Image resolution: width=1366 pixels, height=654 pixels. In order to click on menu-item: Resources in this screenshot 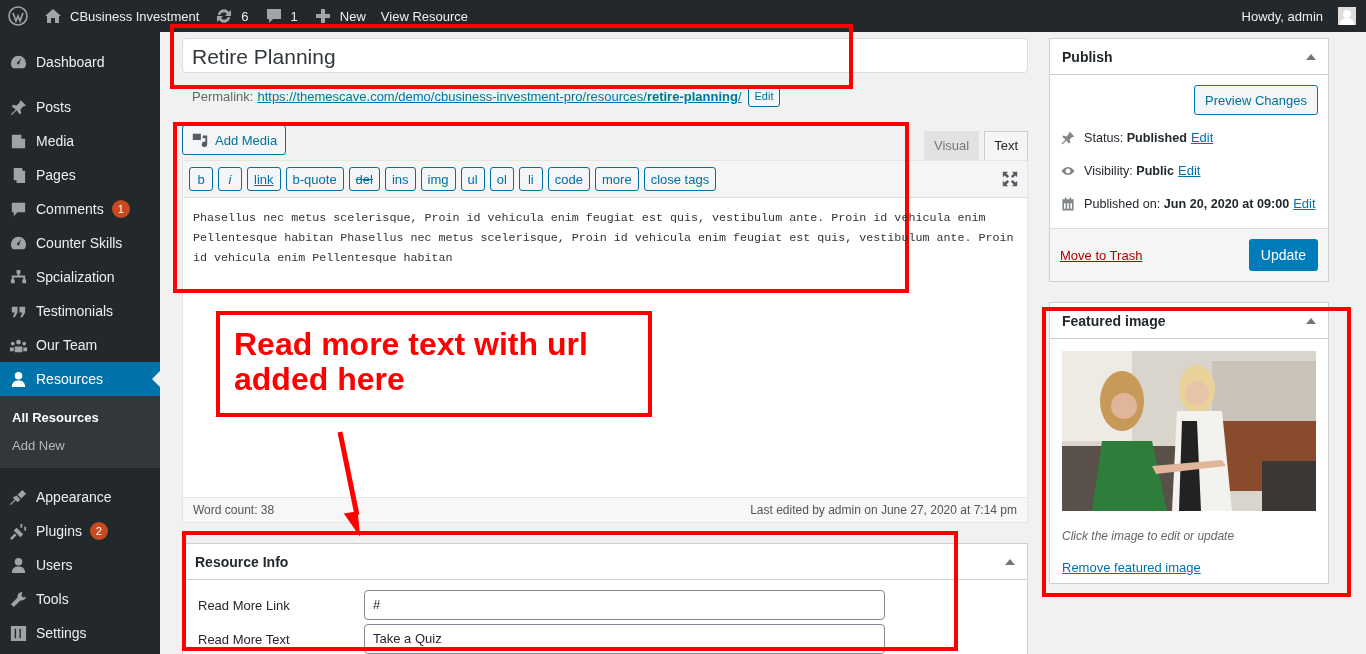, I will do `click(80, 379)`.